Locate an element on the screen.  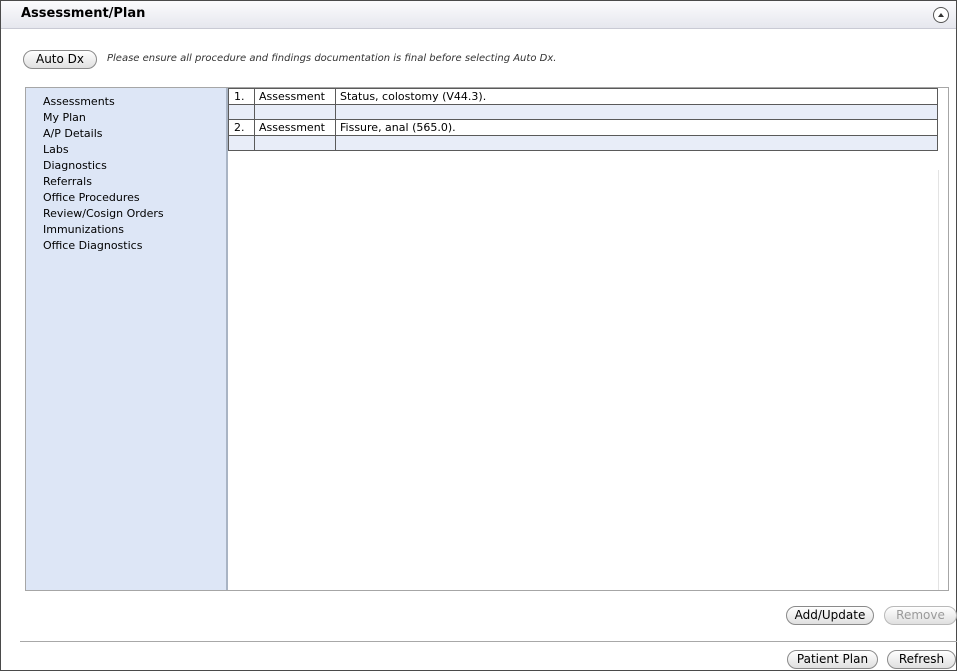
sidebar-item-office-procedures: Office Procedures is located at coordinates (103, 199).